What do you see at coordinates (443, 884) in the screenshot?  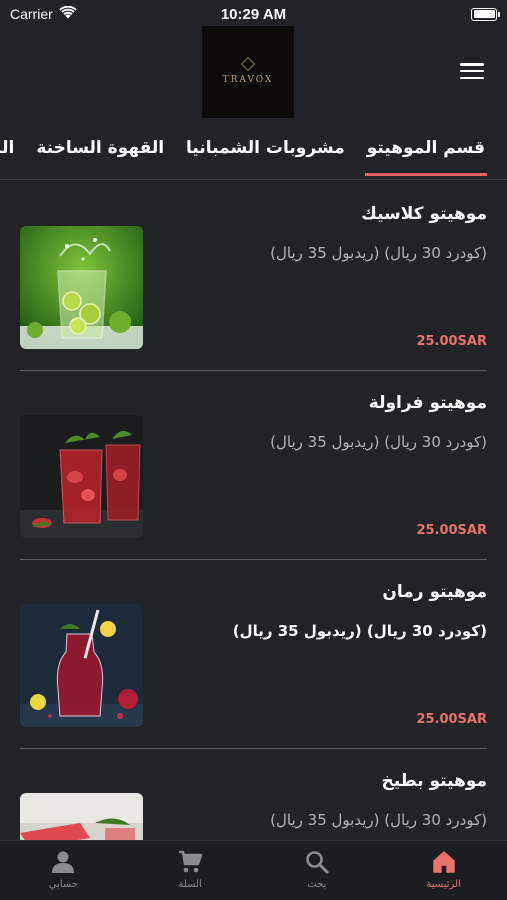 I see `nav-label: الرئيسية` at bounding box center [443, 884].